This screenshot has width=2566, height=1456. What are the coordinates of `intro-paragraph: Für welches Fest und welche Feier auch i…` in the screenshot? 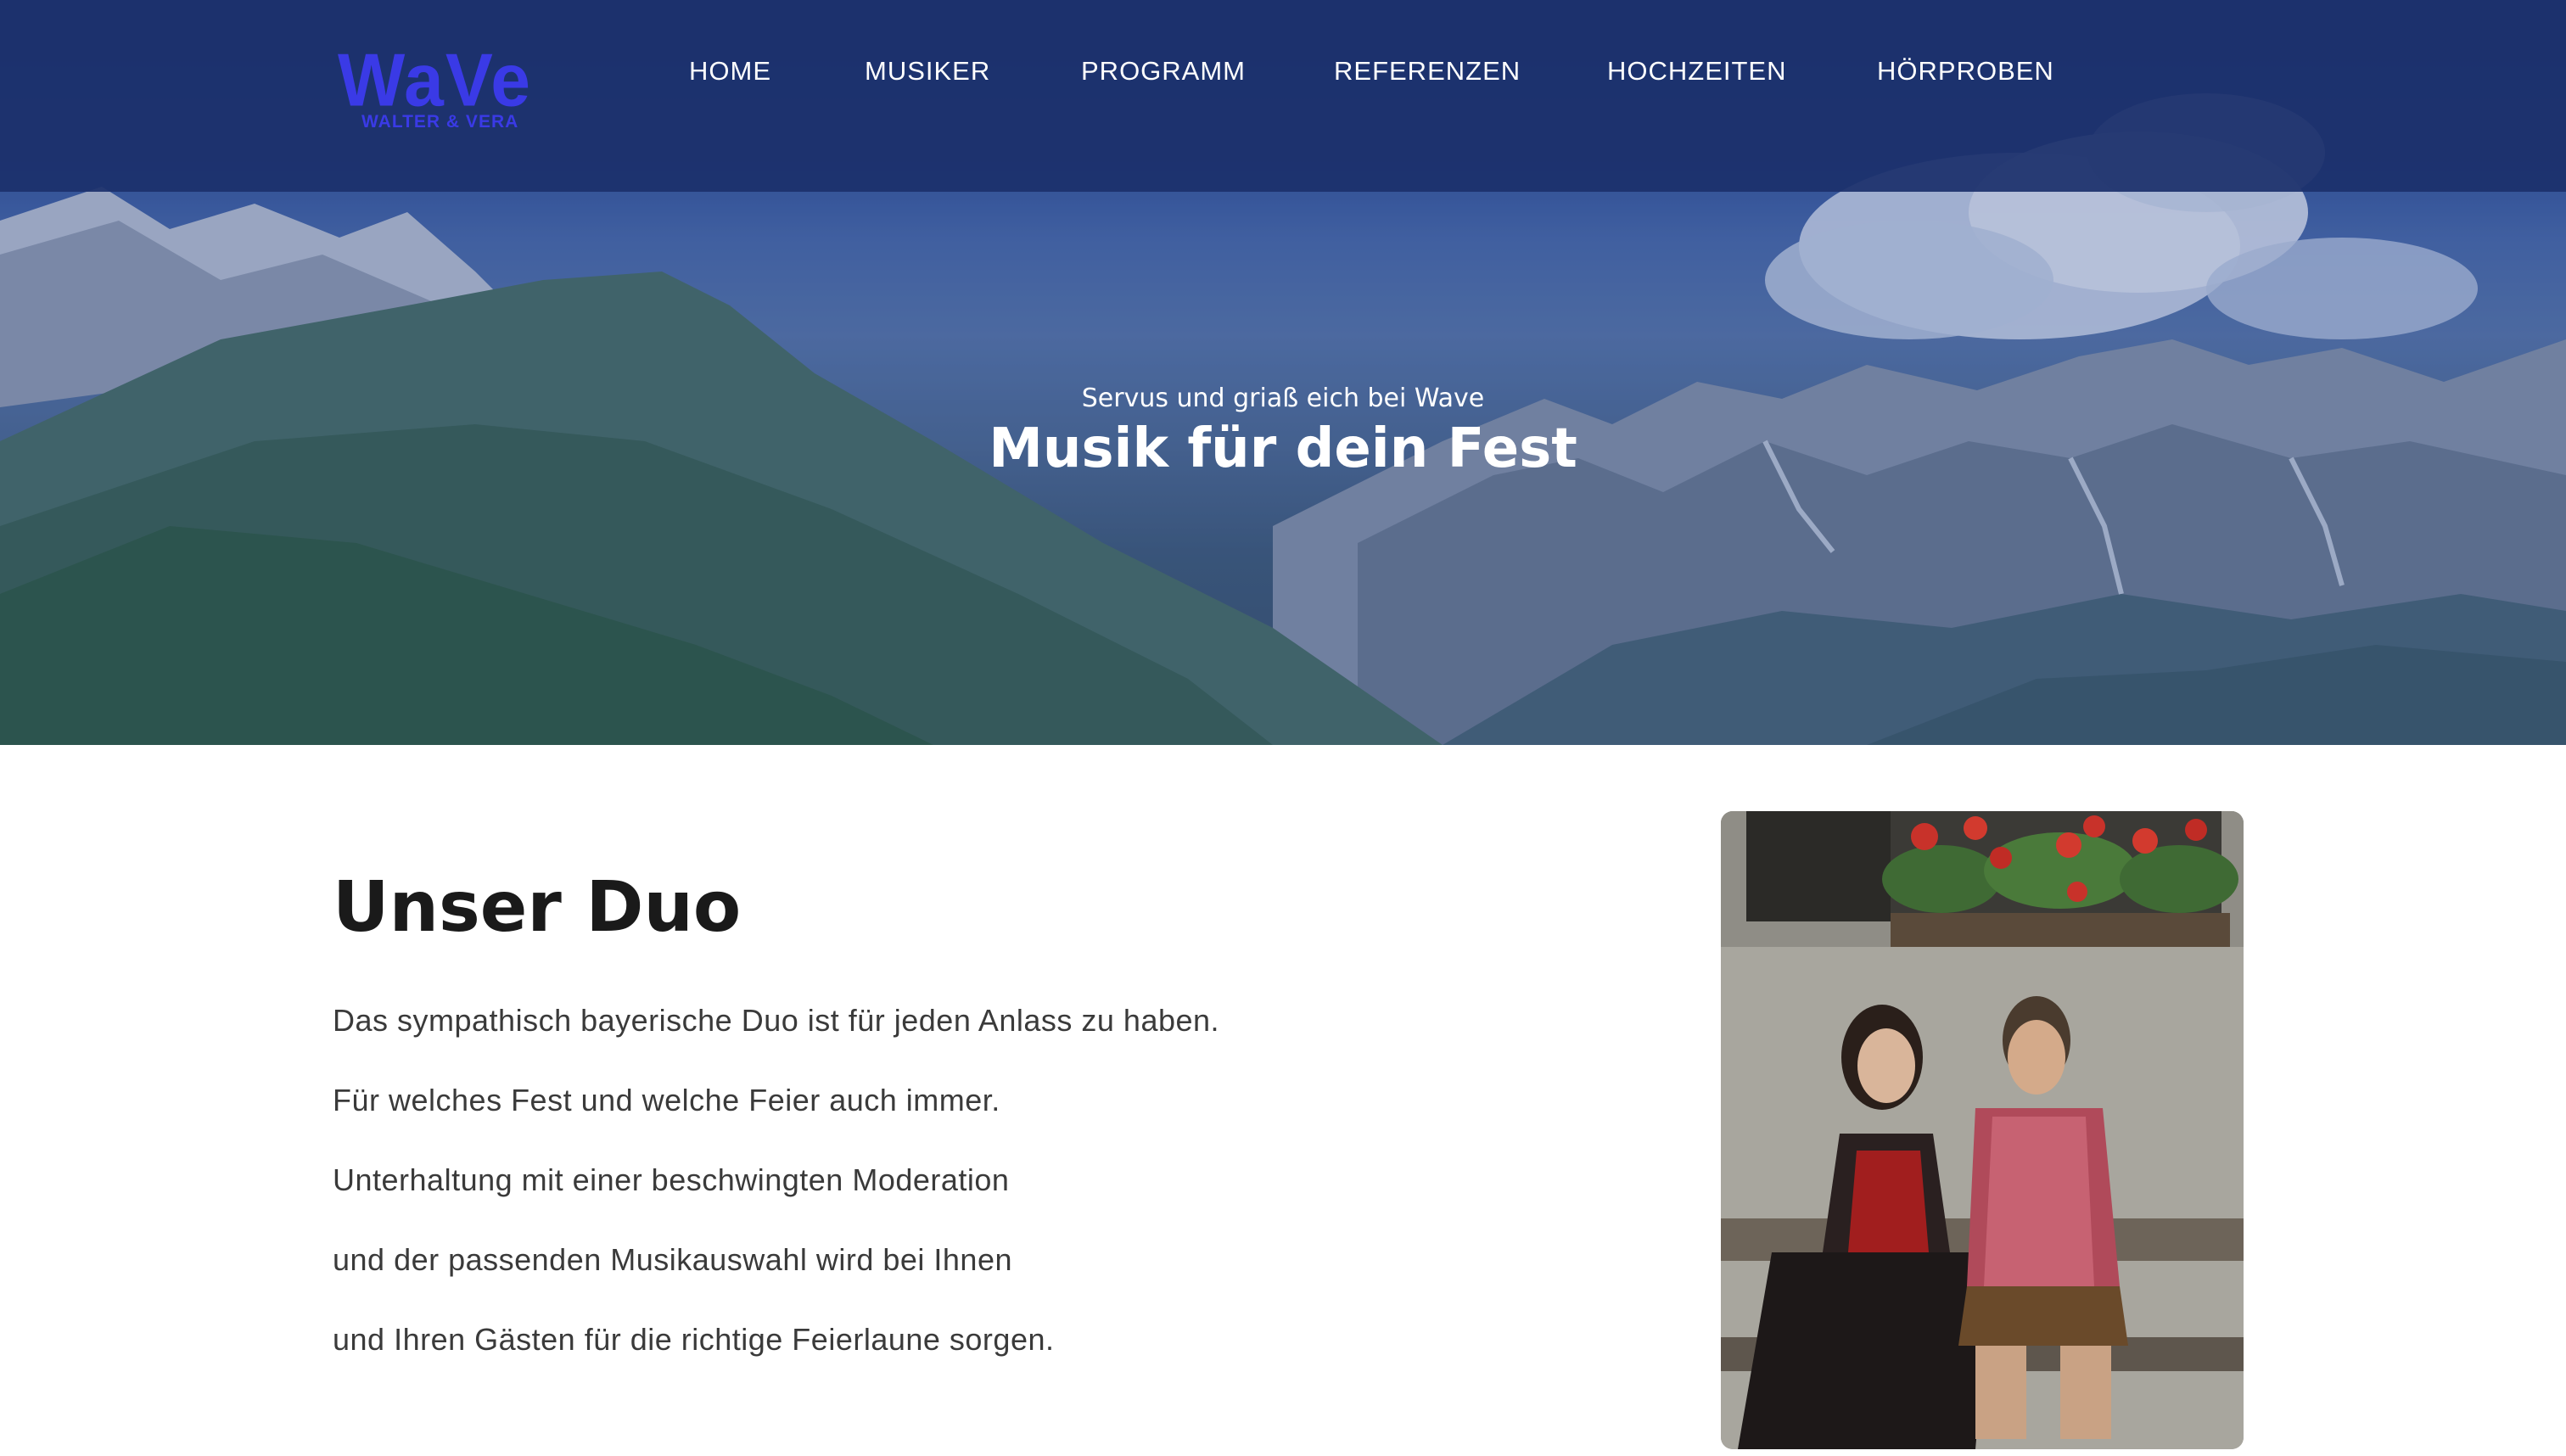 It's located at (666, 1100).